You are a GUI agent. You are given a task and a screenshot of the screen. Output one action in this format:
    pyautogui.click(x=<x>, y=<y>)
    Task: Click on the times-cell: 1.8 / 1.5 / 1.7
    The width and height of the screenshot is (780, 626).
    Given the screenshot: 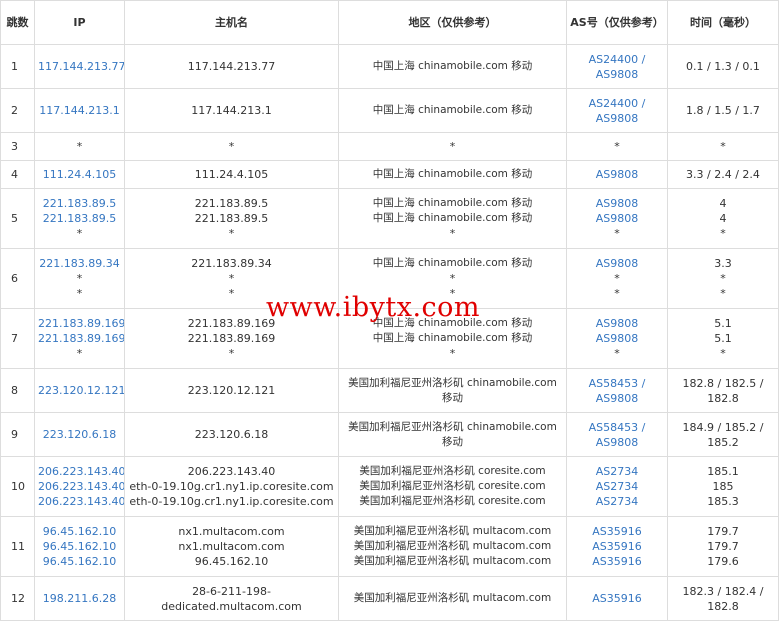 What is the action you would take?
    pyautogui.click(x=723, y=110)
    